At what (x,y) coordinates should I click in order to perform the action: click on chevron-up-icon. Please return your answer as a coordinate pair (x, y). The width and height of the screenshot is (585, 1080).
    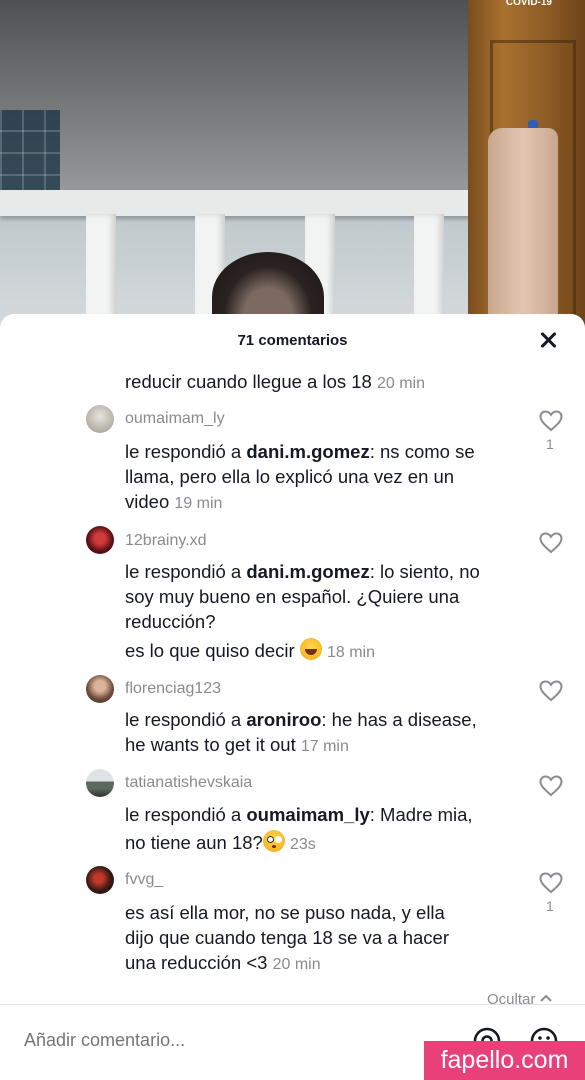
    Looking at the image, I should click on (545, 998).